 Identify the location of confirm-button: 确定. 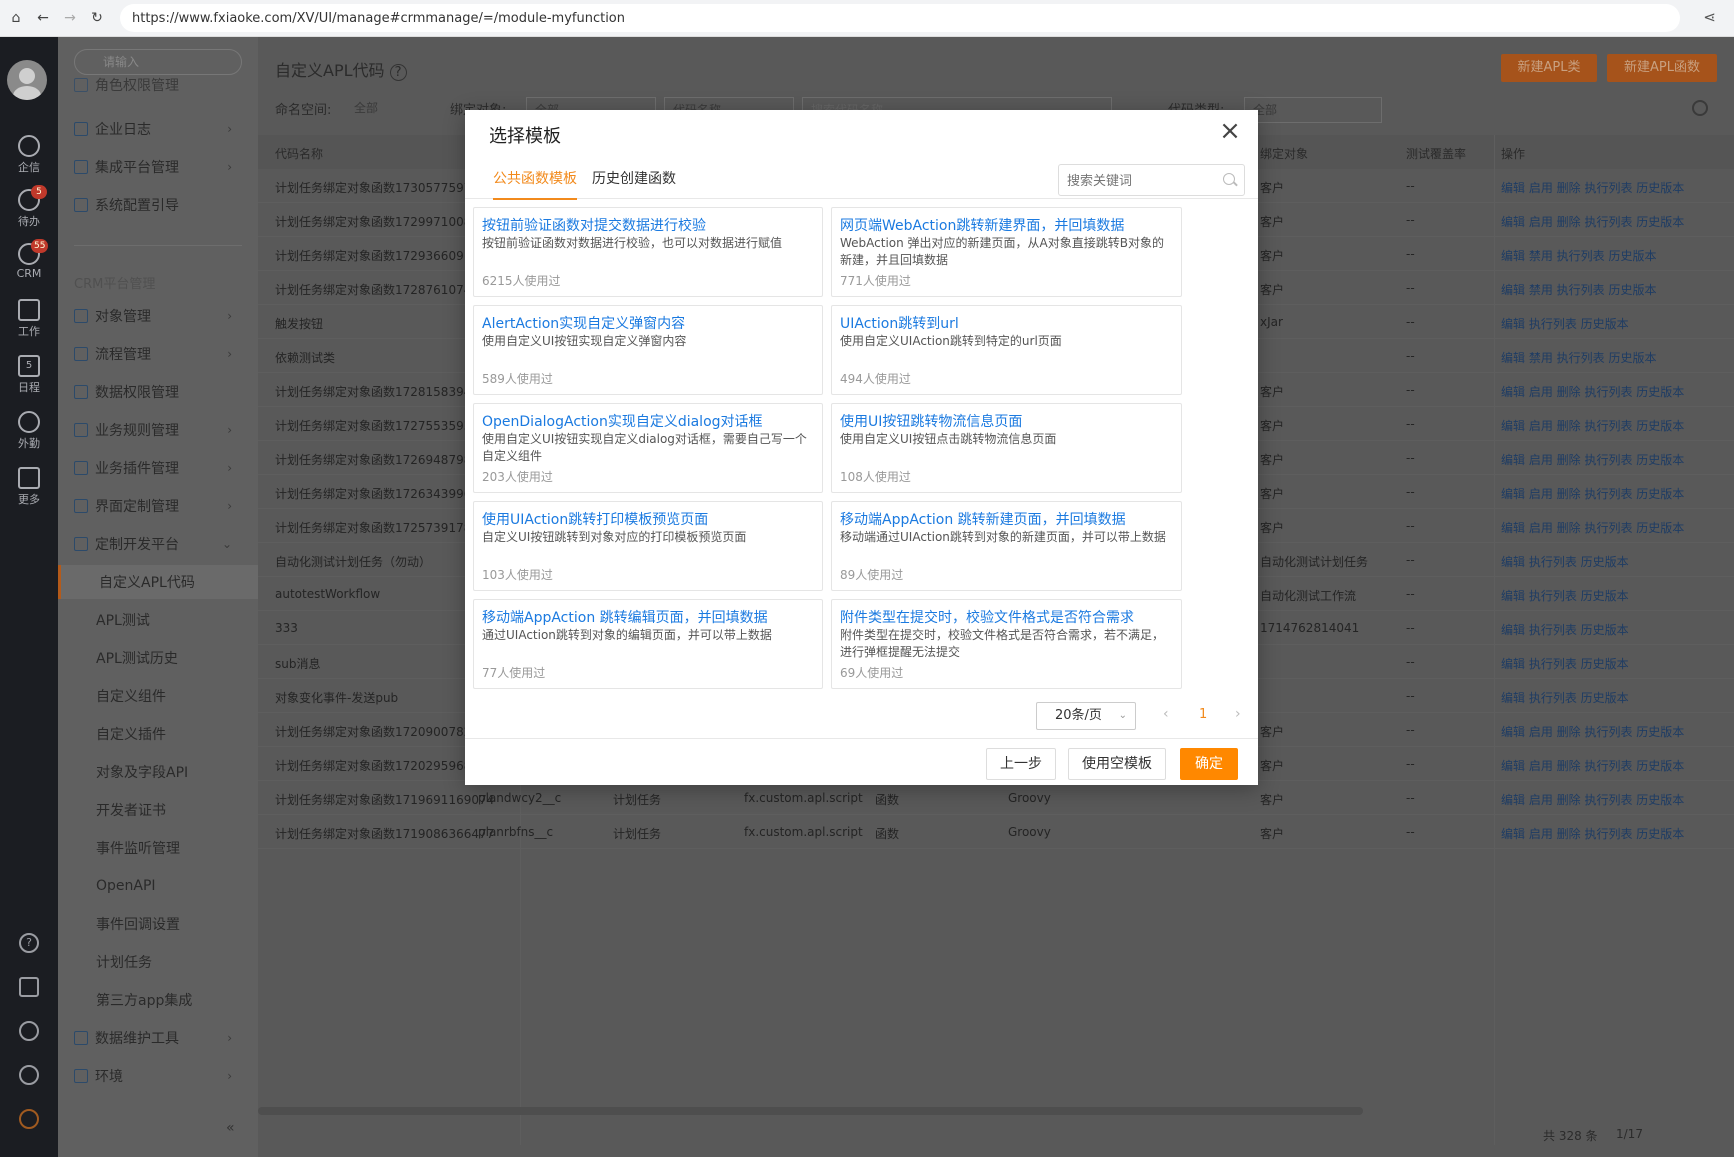
(1209, 764).